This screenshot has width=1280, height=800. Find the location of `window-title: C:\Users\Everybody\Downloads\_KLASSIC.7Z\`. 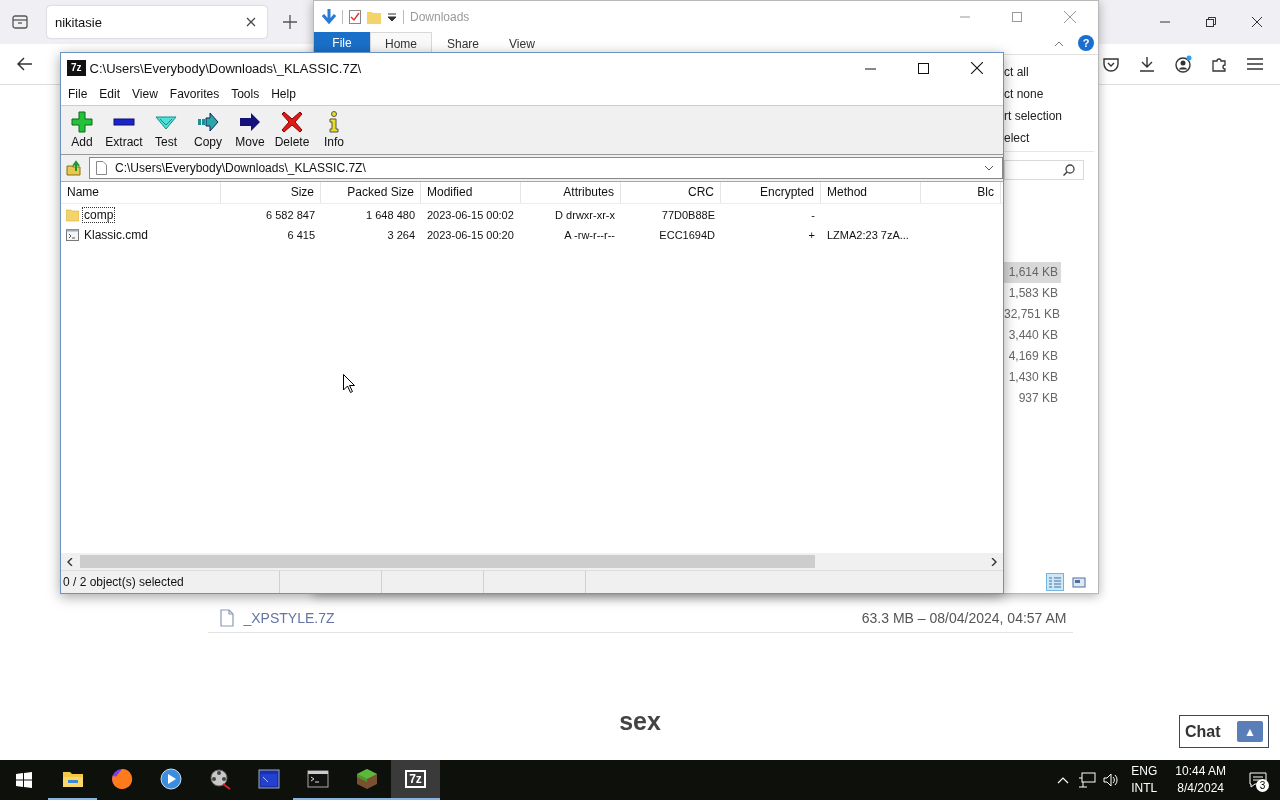

window-title: C:\Users\Everybody\Downloads\_KLASSIC.7Z\ is located at coordinates (225, 68).